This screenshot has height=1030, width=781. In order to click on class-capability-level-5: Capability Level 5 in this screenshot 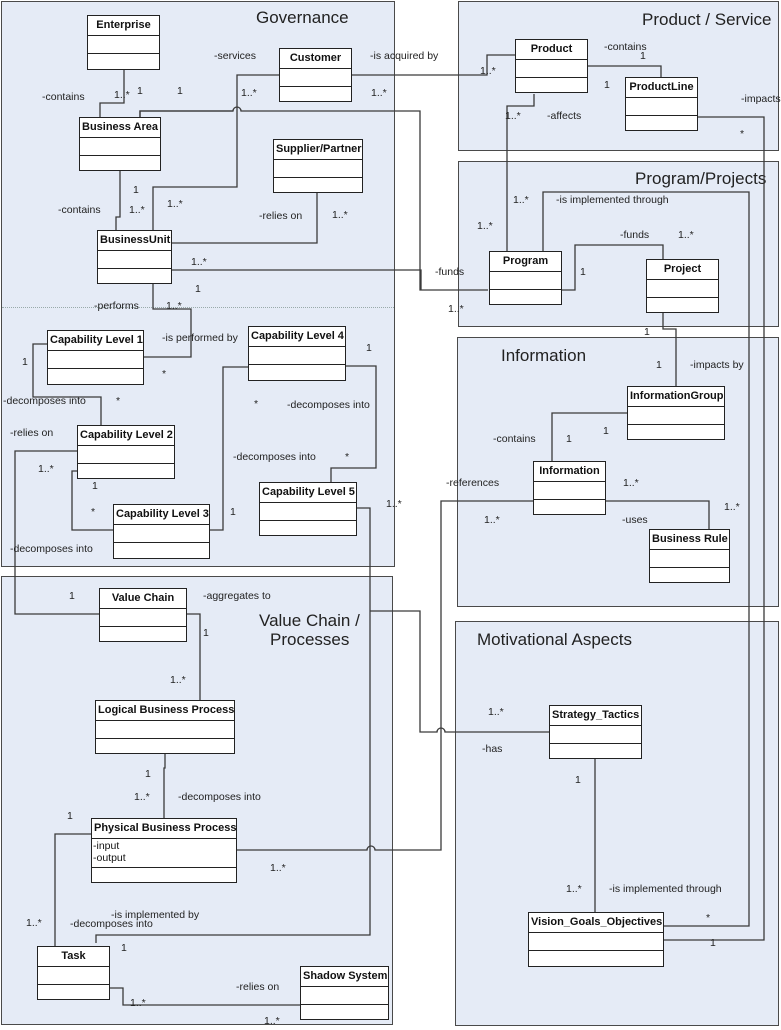, I will do `click(308, 509)`.